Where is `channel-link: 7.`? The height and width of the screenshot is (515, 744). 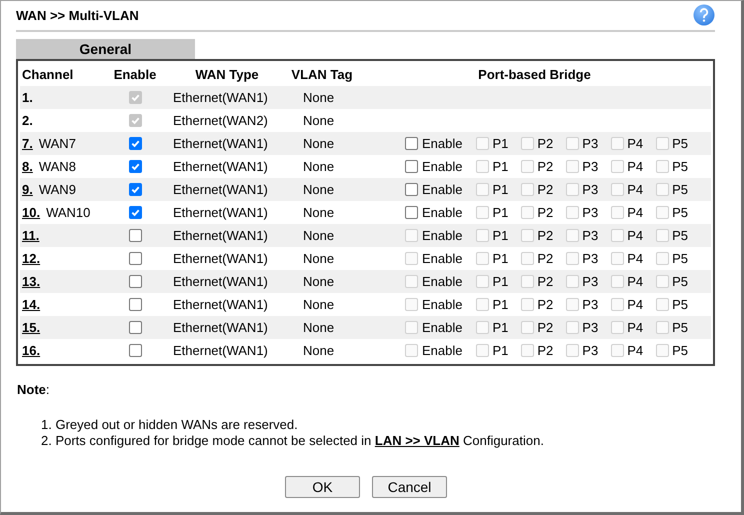
channel-link: 7. is located at coordinates (27, 143).